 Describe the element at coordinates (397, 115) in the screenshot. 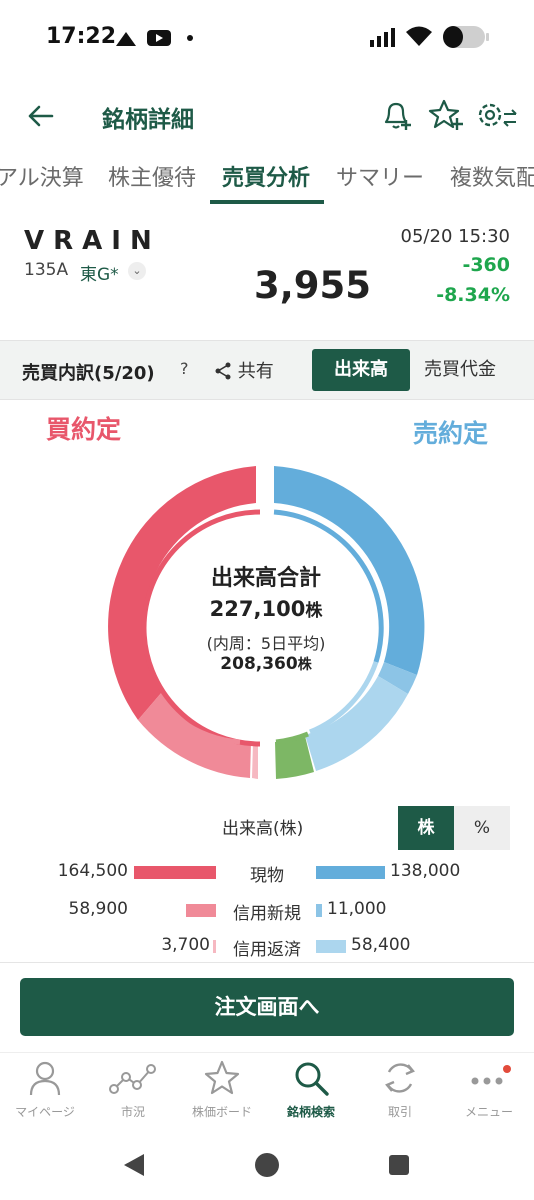

I see `alert-add-icon` at that location.